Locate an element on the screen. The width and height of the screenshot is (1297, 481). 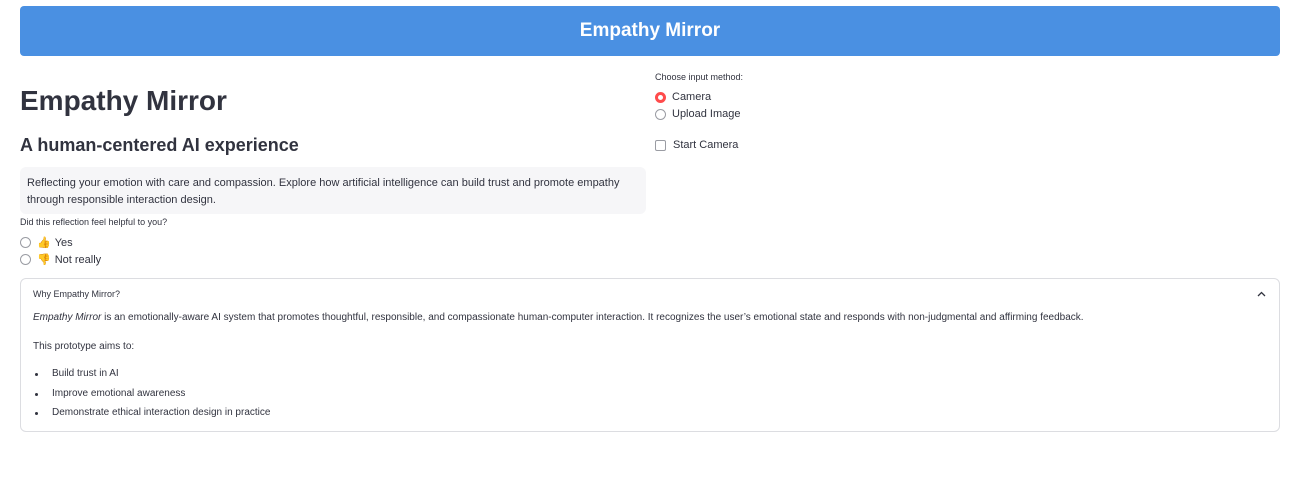
header-banner: Empathy Mirror is located at coordinates (650, 31).